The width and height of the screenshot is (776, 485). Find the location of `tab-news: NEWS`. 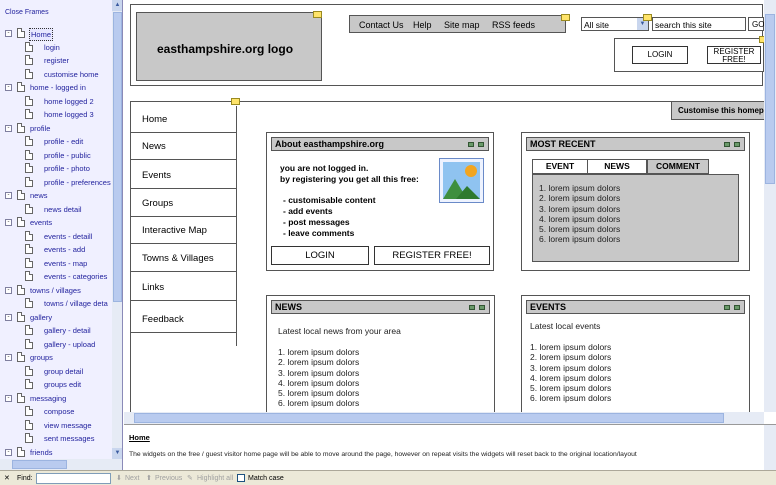

tab-news: NEWS is located at coordinates (617, 166).